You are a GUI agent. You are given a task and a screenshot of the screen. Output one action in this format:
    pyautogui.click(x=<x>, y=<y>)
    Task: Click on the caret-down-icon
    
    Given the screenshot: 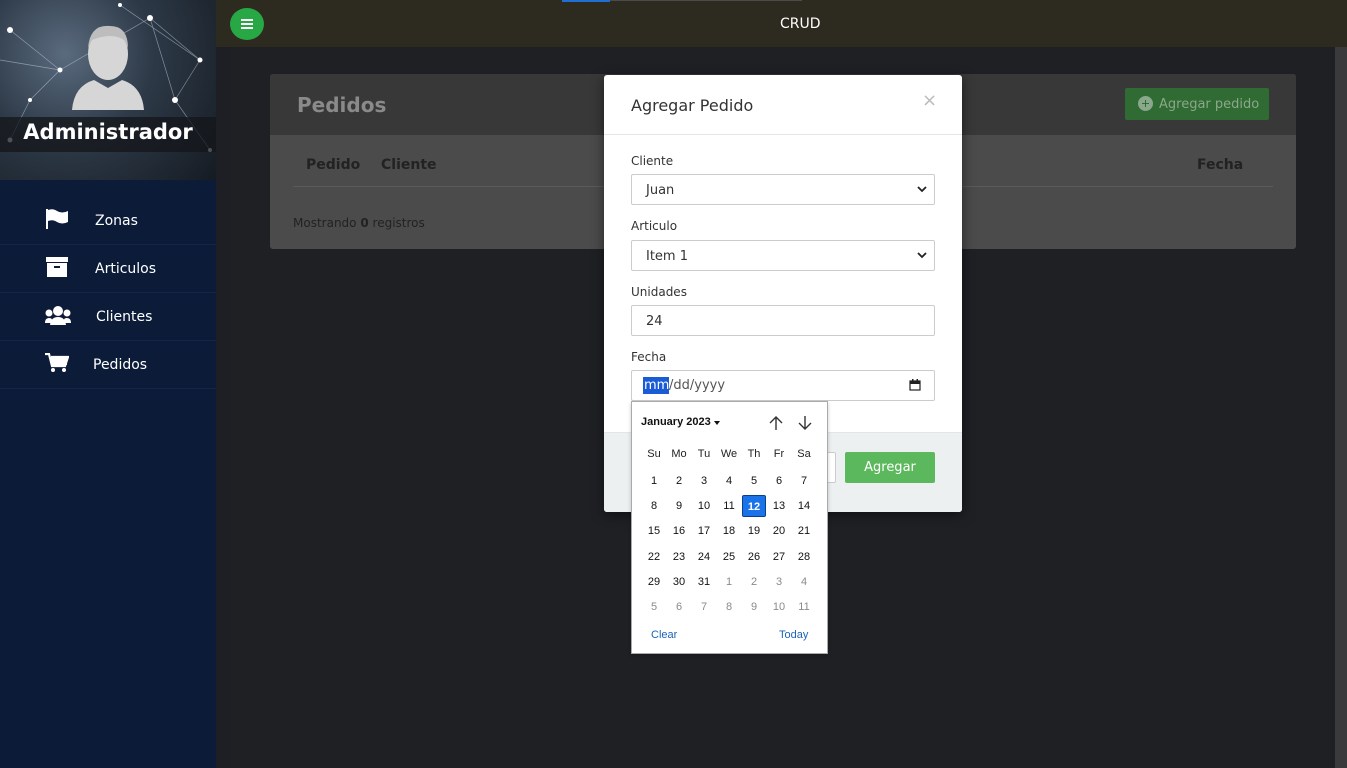 What is the action you would take?
    pyautogui.click(x=717, y=423)
    